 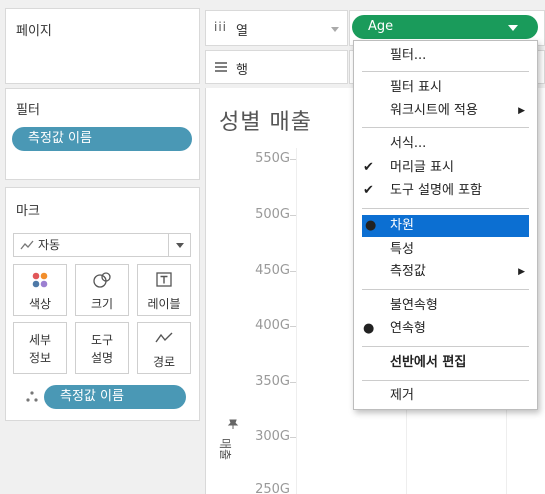 What do you see at coordinates (445, 396) in the screenshot?
I see `menu-item-remove: 제거` at bounding box center [445, 396].